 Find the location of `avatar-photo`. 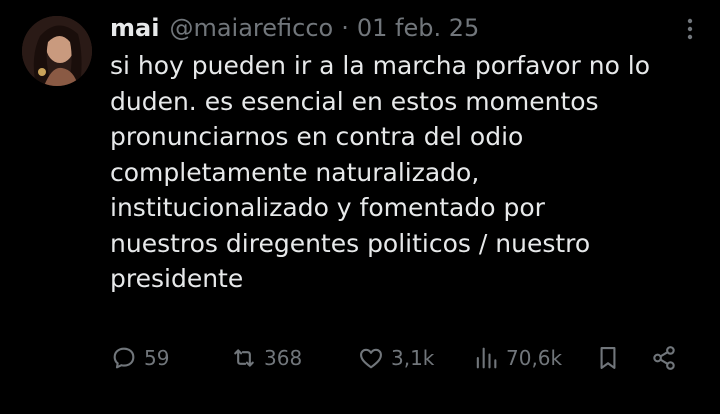

avatar-photo is located at coordinates (57, 51).